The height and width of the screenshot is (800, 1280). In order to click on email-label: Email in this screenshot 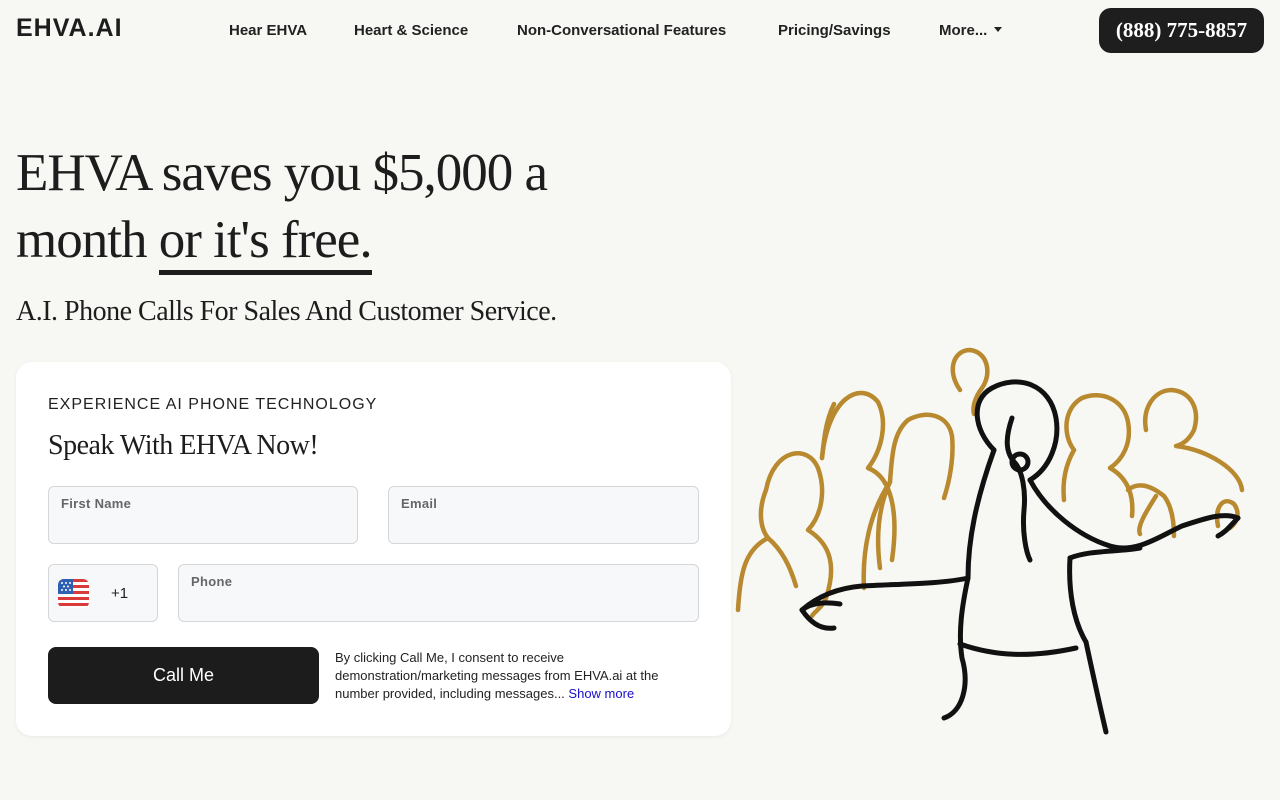, I will do `click(419, 503)`.